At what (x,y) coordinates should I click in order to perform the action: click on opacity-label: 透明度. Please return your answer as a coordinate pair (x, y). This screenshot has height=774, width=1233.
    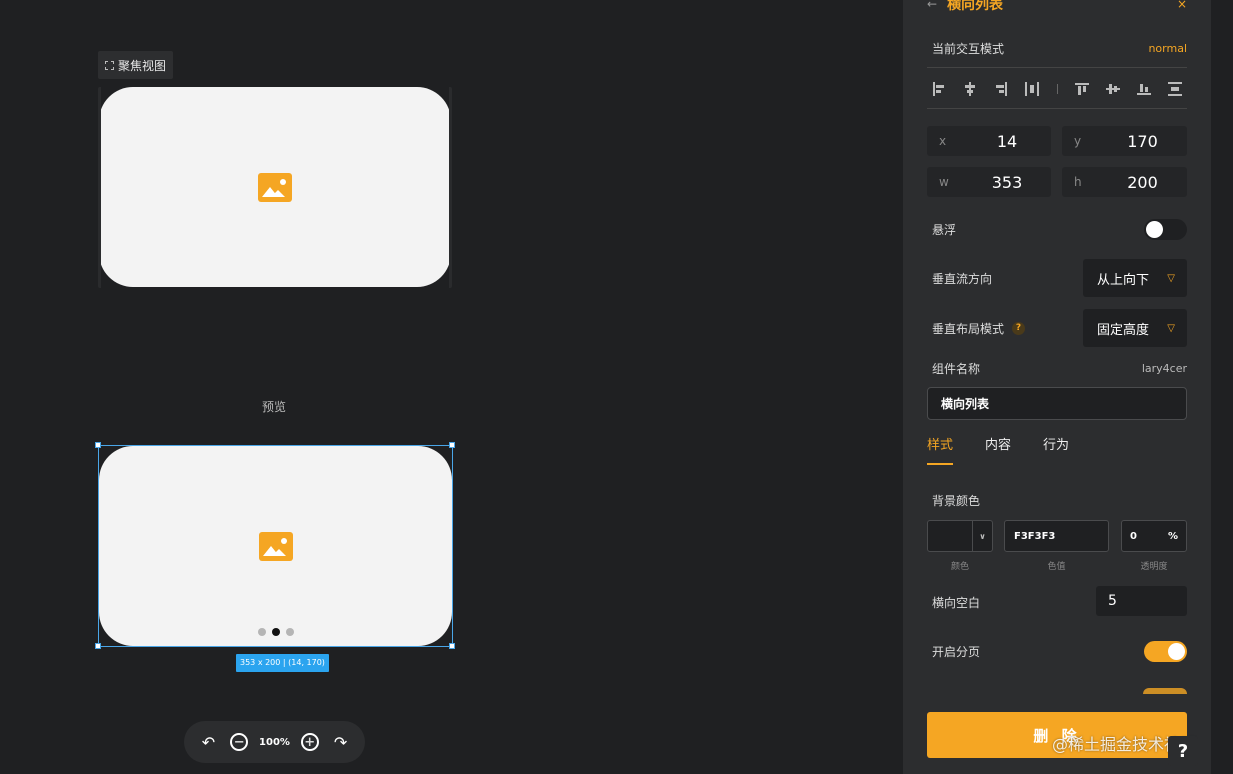
    Looking at the image, I should click on (1154, 567).